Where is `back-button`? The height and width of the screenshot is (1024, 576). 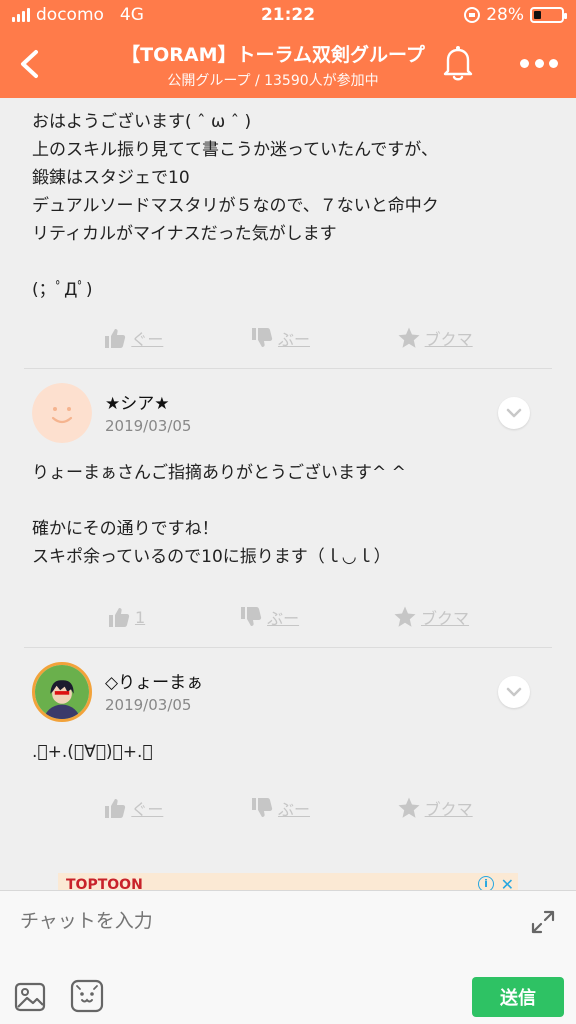
back-button is located at coordinates (30, 64).